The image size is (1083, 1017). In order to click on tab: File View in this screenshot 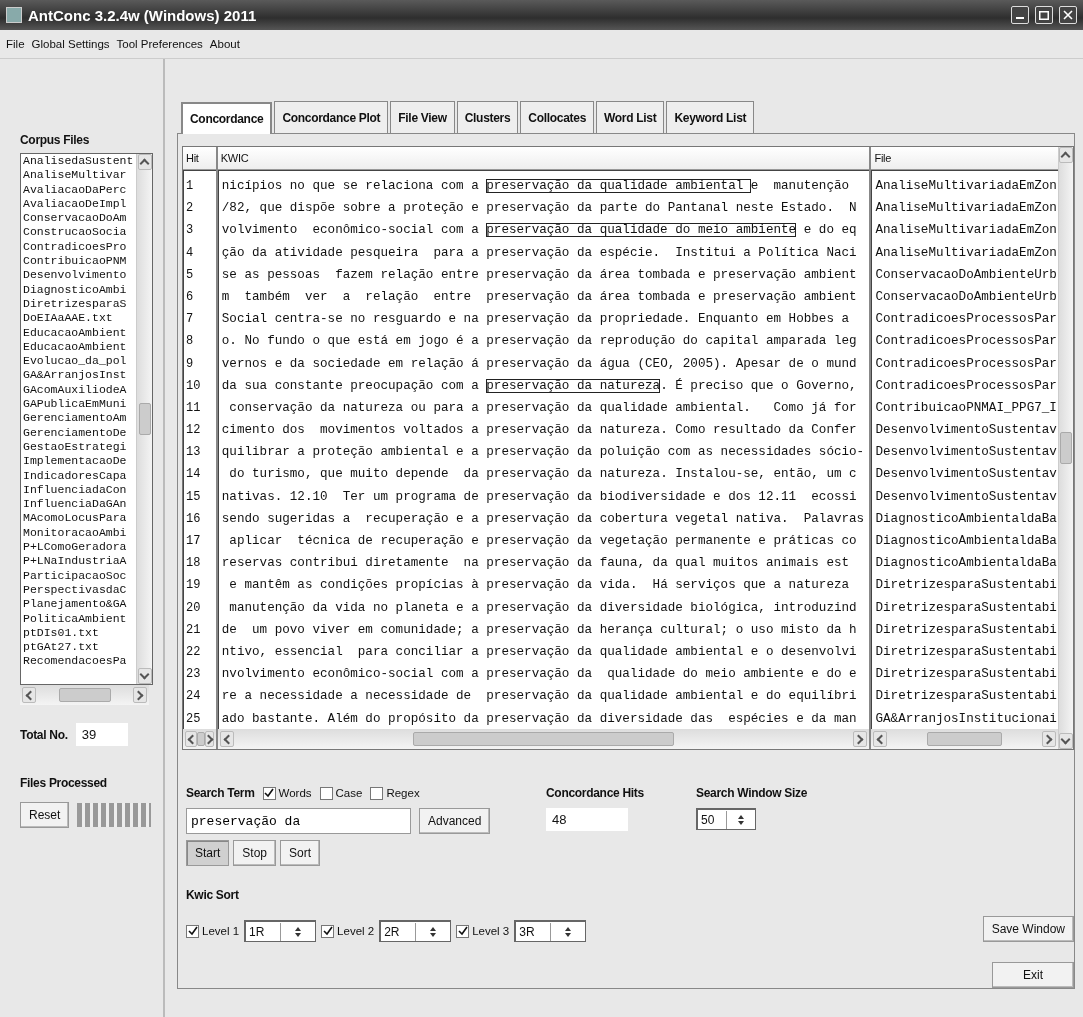, I will do `click(422, 117)`.